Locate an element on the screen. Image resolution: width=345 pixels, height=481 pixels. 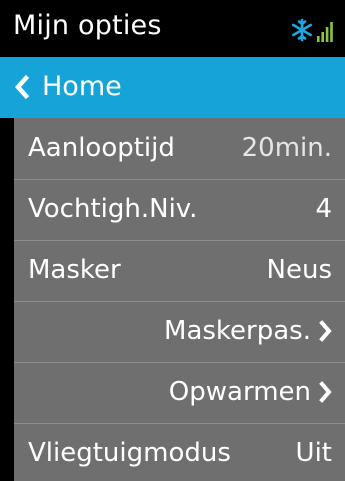
option-label: Maskerpas. is located at coordinates (237, 331).